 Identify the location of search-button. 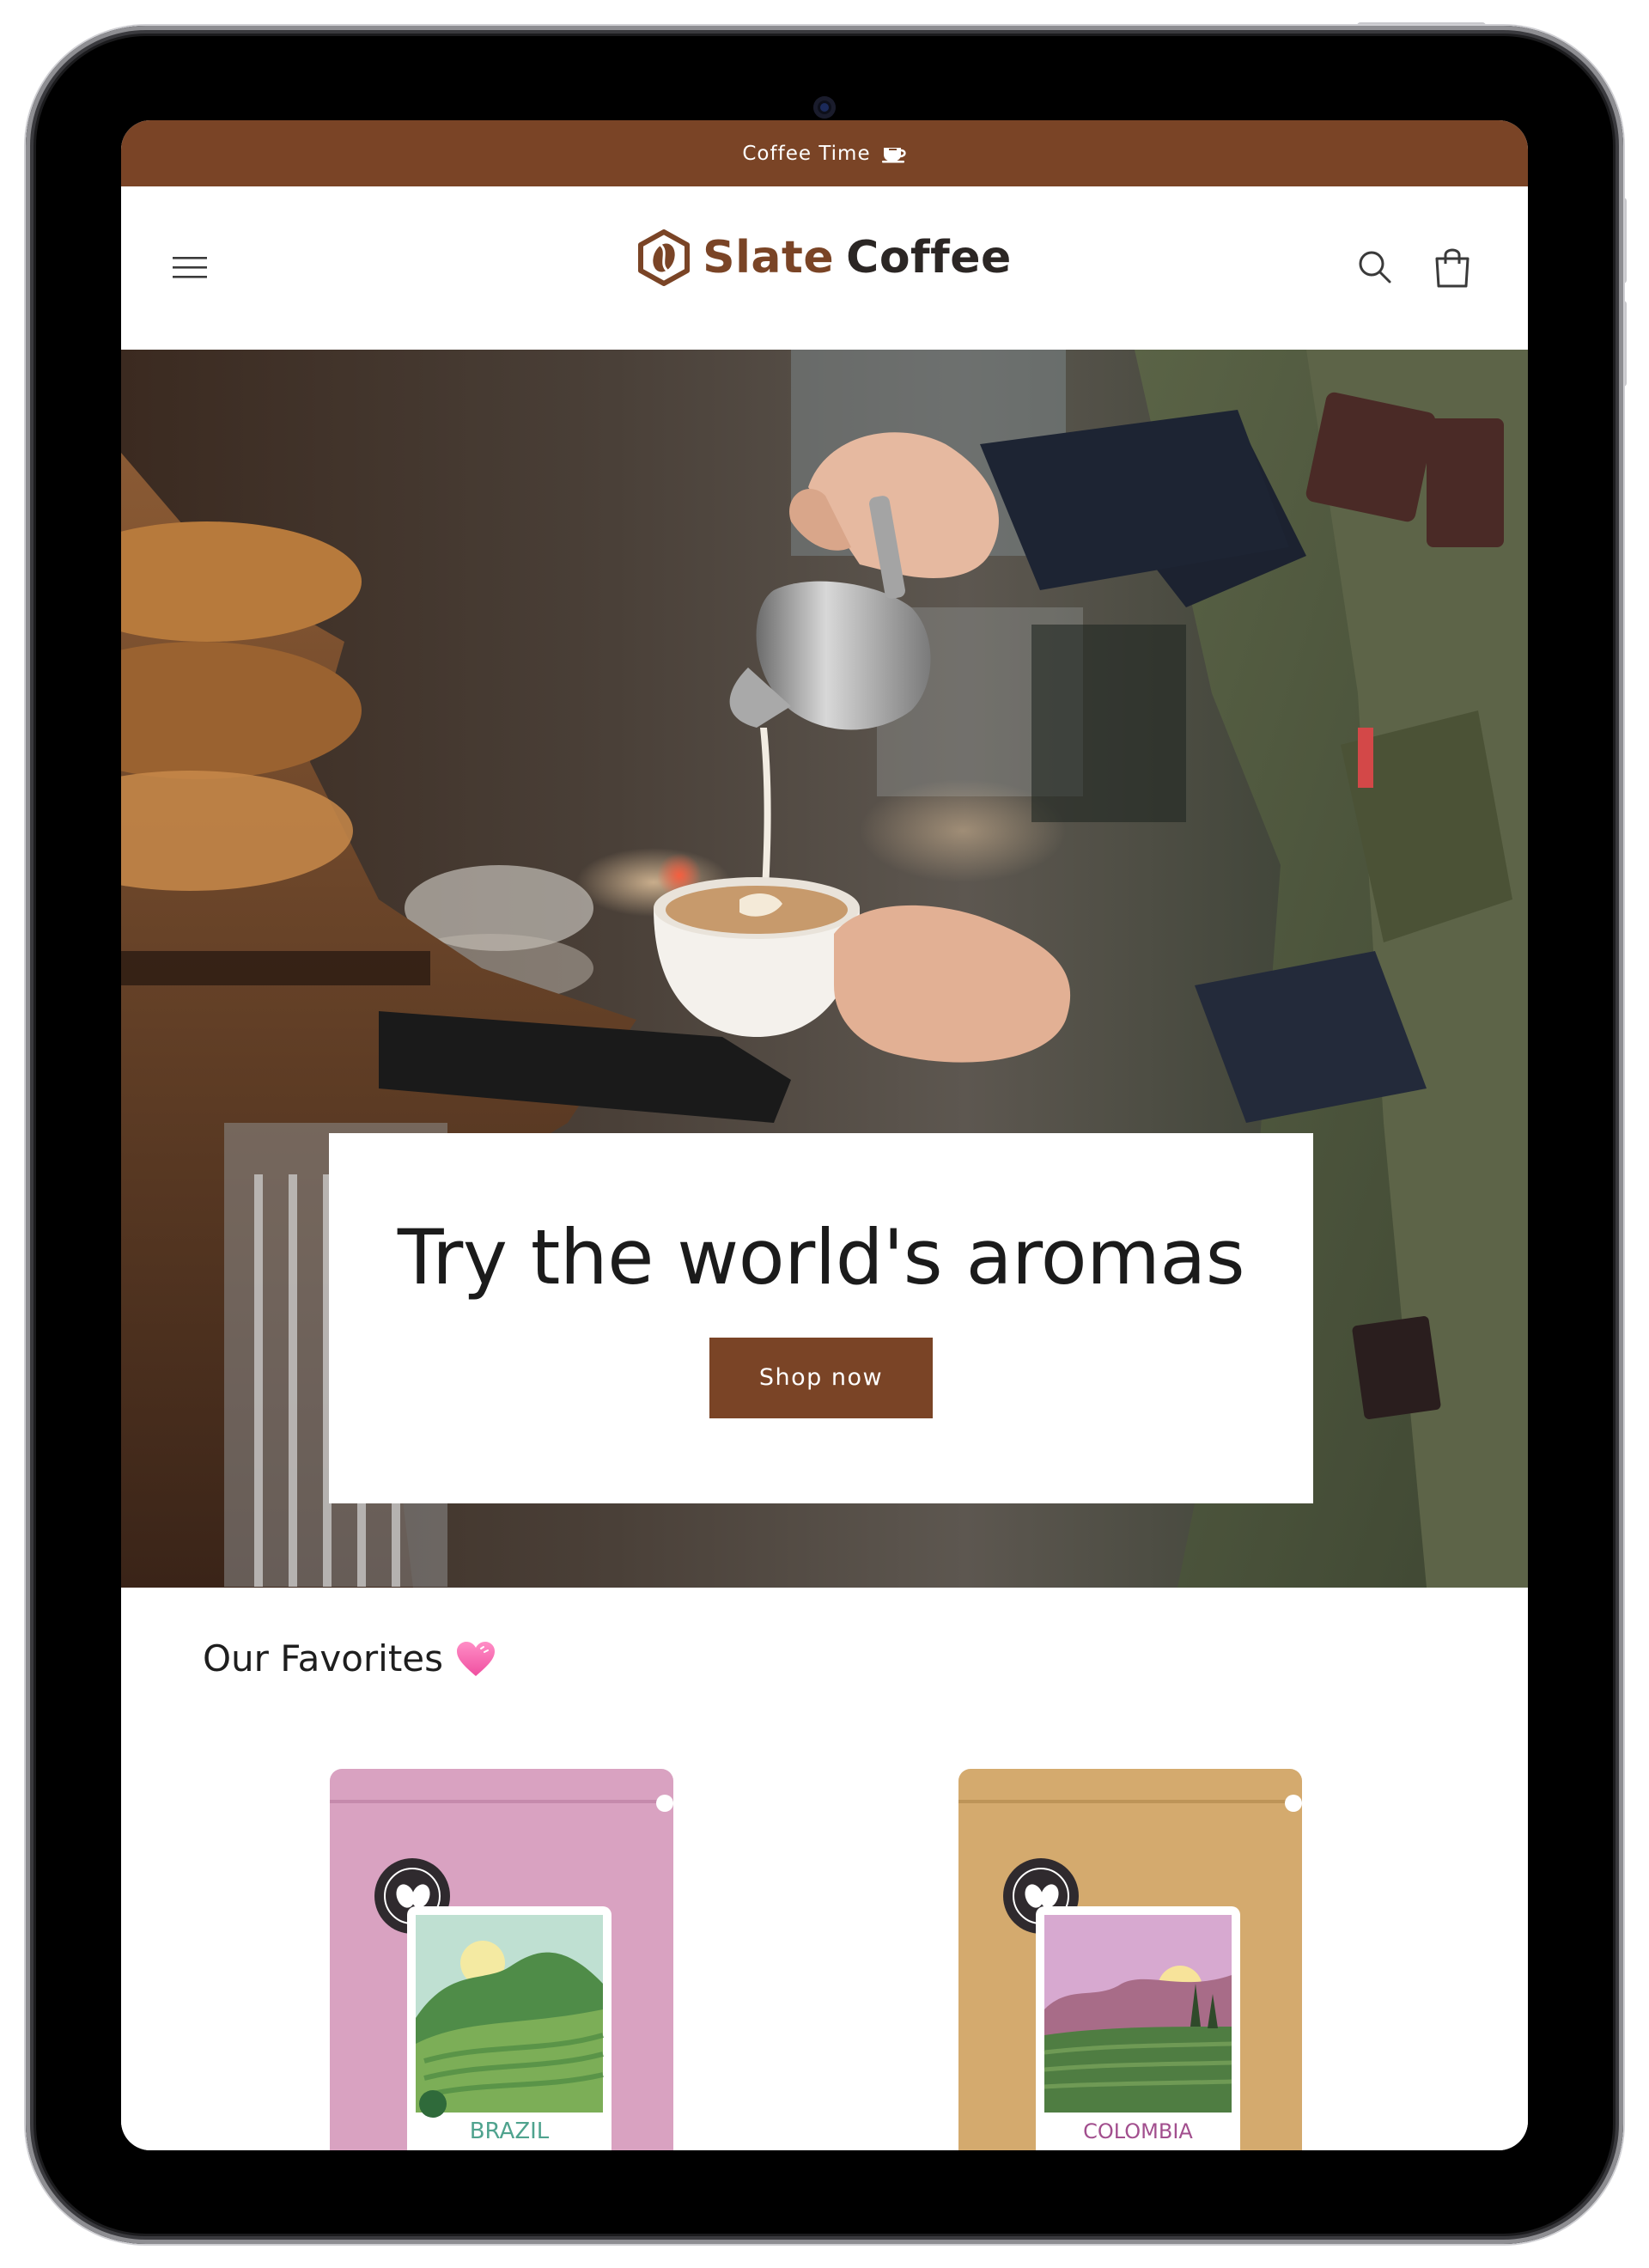
(1375, 267).